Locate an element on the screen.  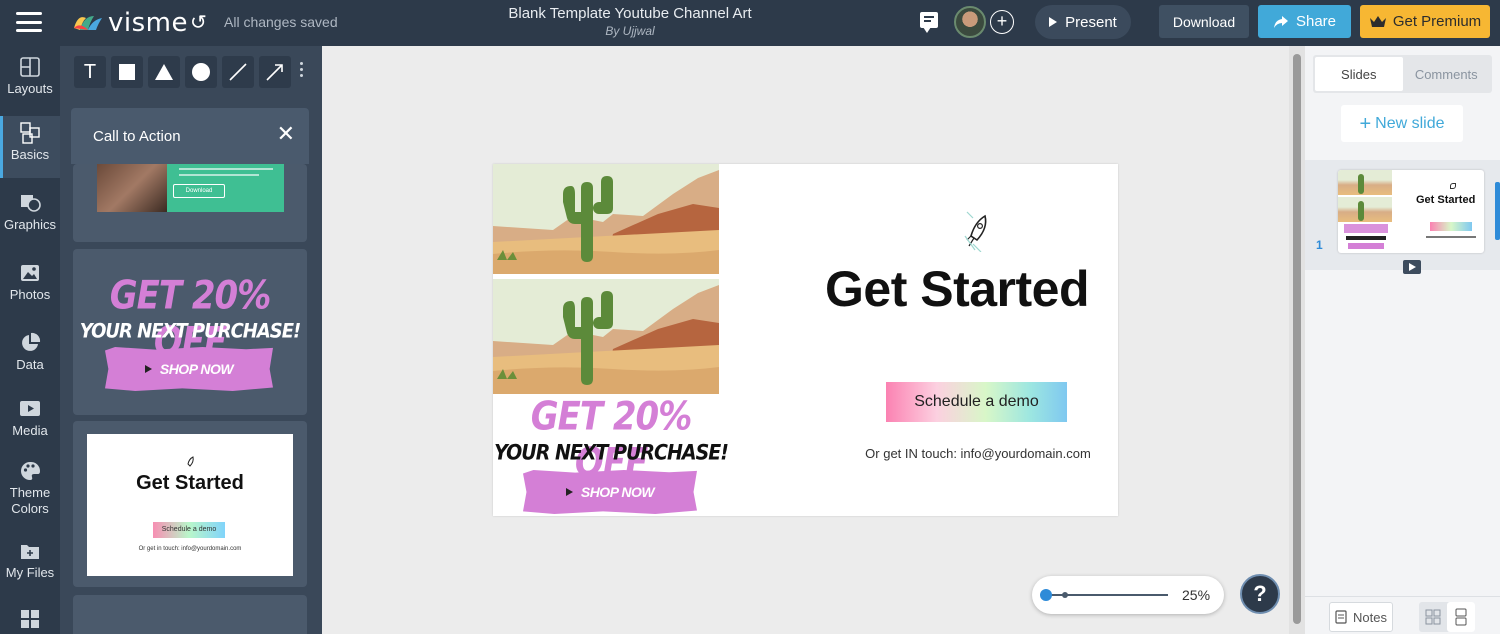
thumb-demo-button is located at coordinates (1451, 226).